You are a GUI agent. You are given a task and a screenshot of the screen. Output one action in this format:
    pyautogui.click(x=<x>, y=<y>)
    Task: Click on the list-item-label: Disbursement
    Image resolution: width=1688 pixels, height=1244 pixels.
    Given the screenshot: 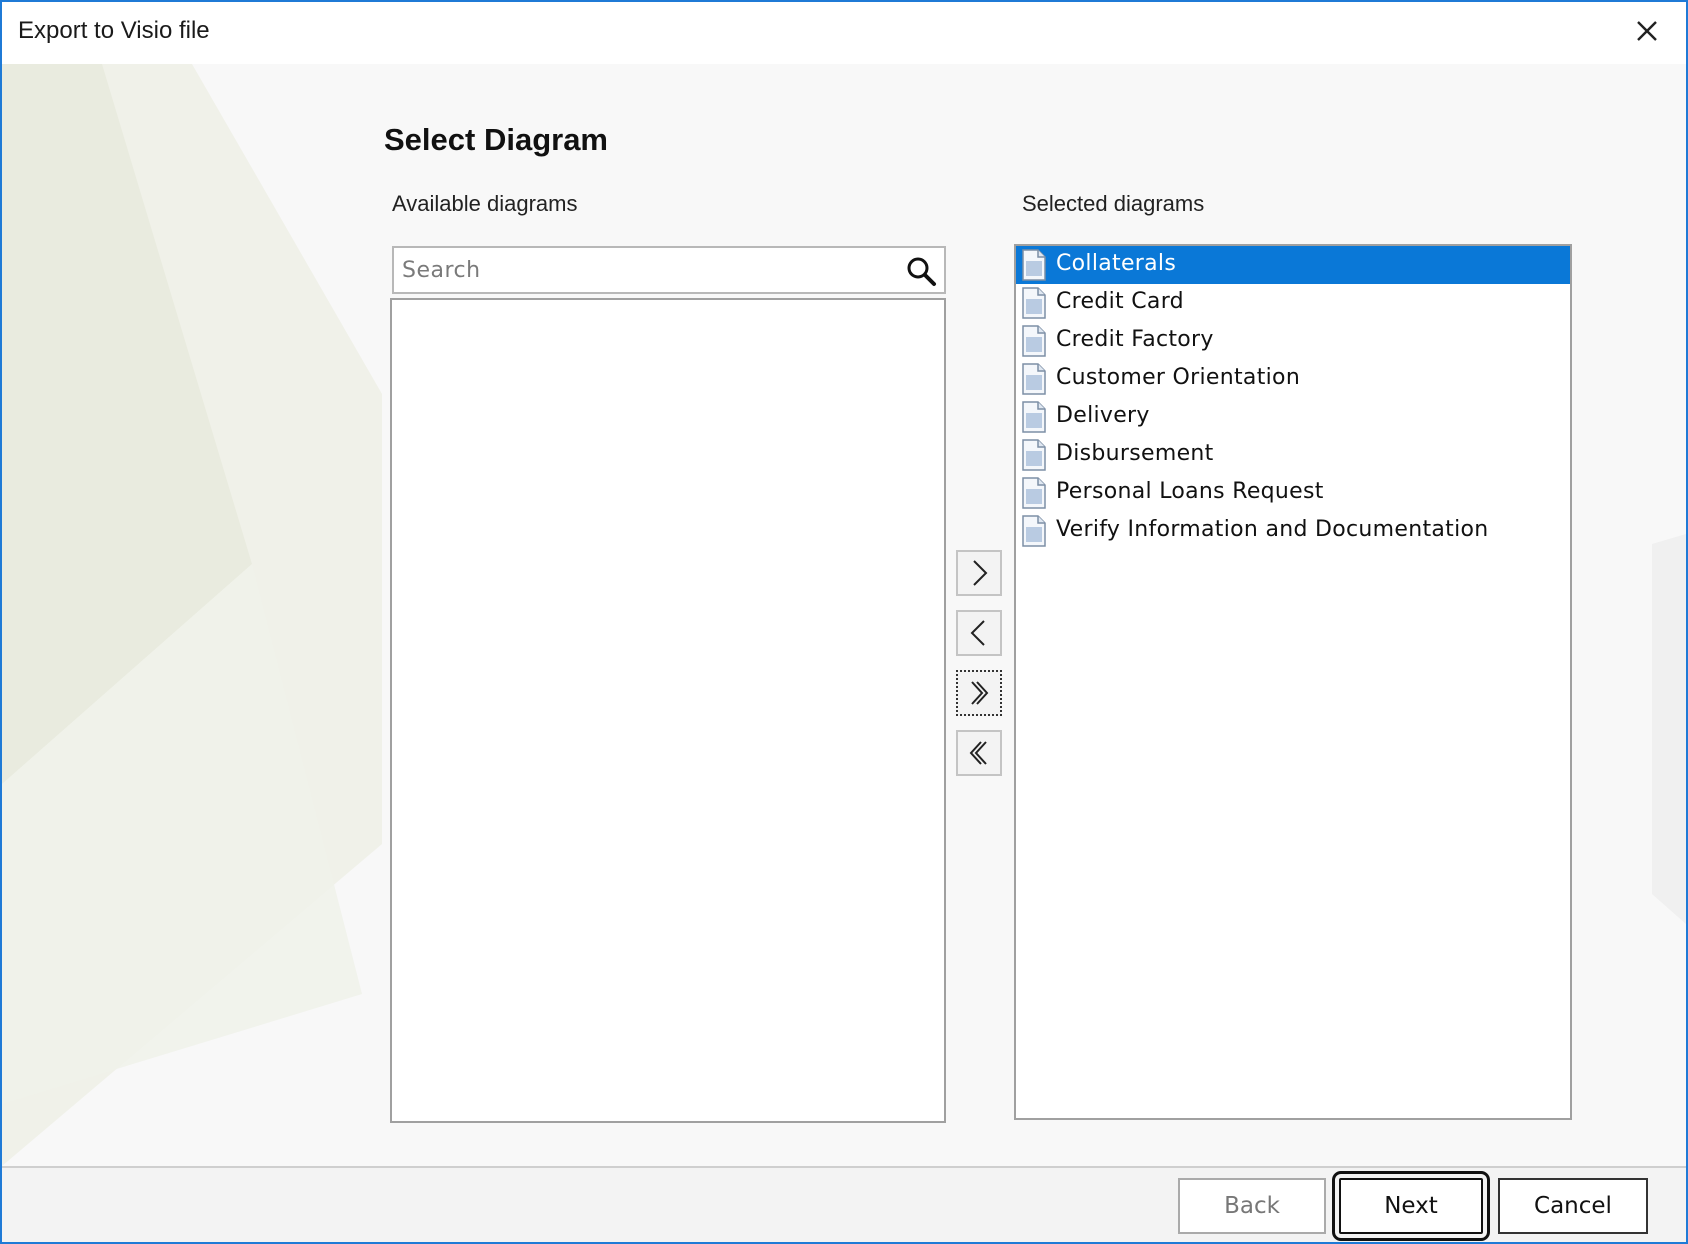 What is the action you would take?
    pyautogui.click(x=1135, y=453)
    